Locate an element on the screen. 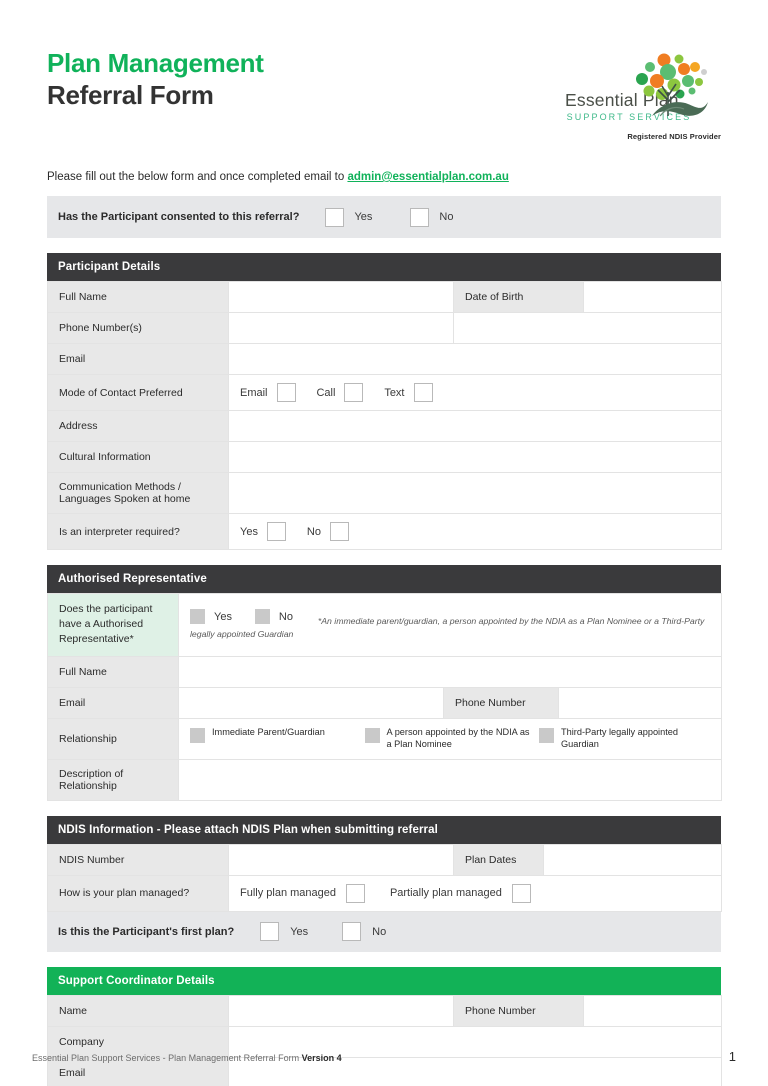  table-row: Description of Relationship is located at coordinates (384, 779).